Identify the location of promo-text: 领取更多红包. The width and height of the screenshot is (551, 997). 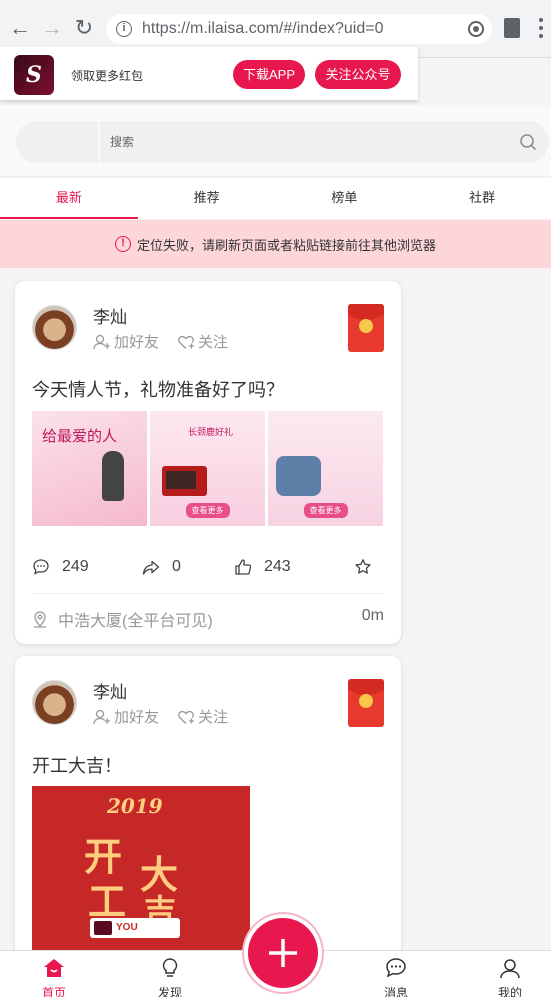
(107, 76).